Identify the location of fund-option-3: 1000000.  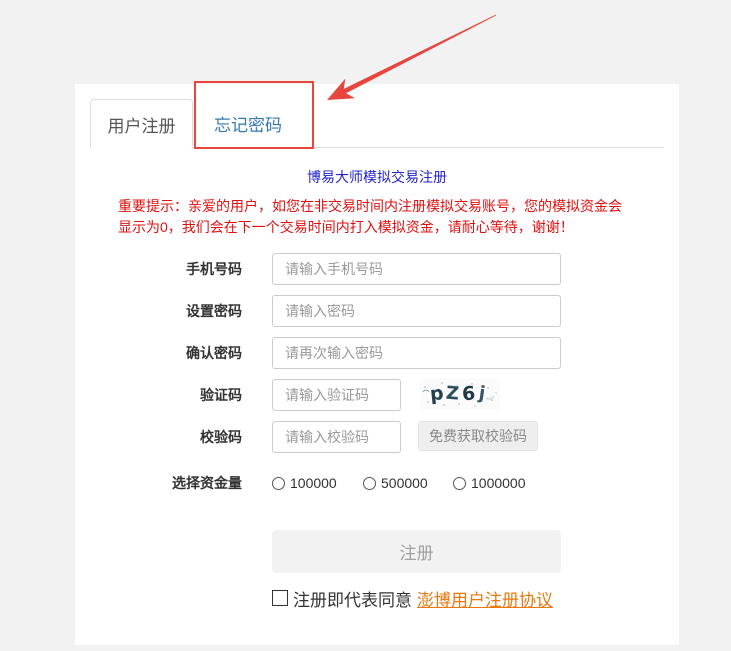
(489, 483).